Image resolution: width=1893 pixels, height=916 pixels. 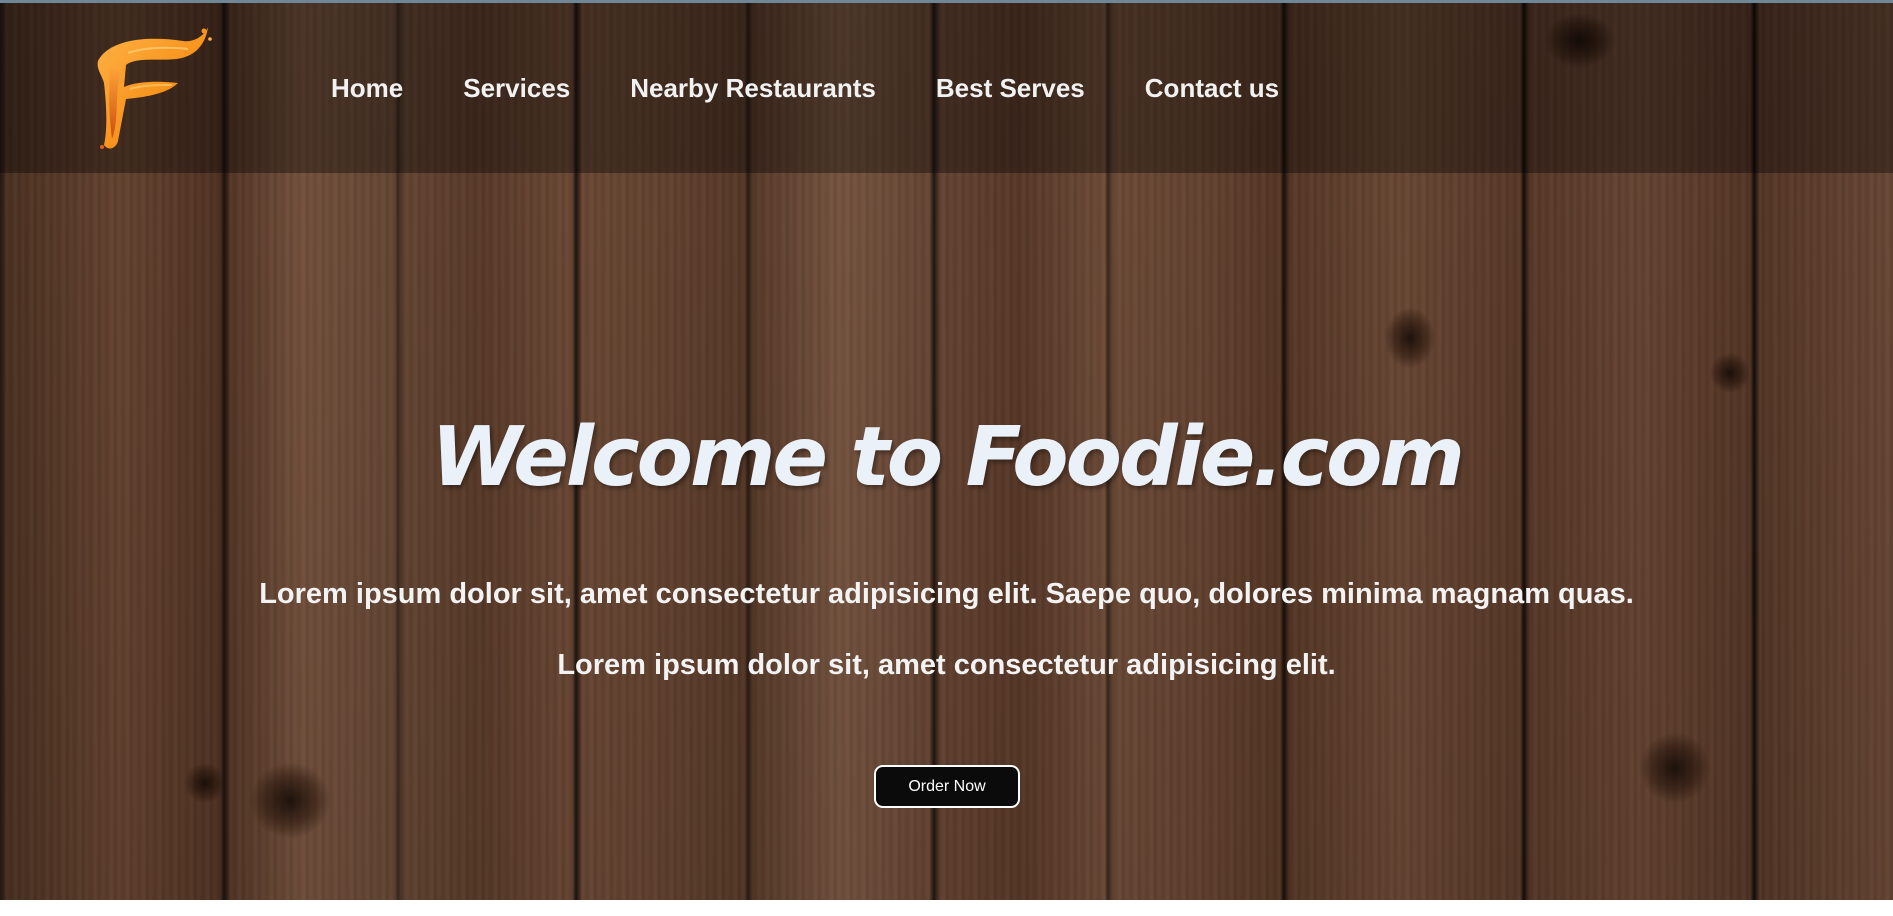 I want to click on order-now-button: Order Now, so click(x=947, y=786).